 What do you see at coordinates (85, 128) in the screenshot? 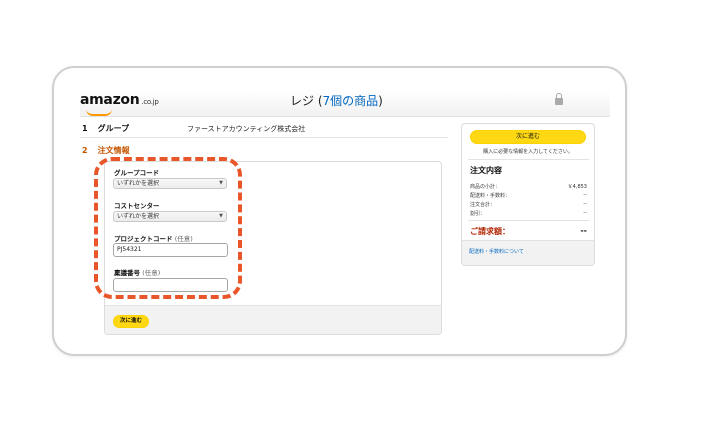
I see `step-number: 1` at bounding box center [85, 128].